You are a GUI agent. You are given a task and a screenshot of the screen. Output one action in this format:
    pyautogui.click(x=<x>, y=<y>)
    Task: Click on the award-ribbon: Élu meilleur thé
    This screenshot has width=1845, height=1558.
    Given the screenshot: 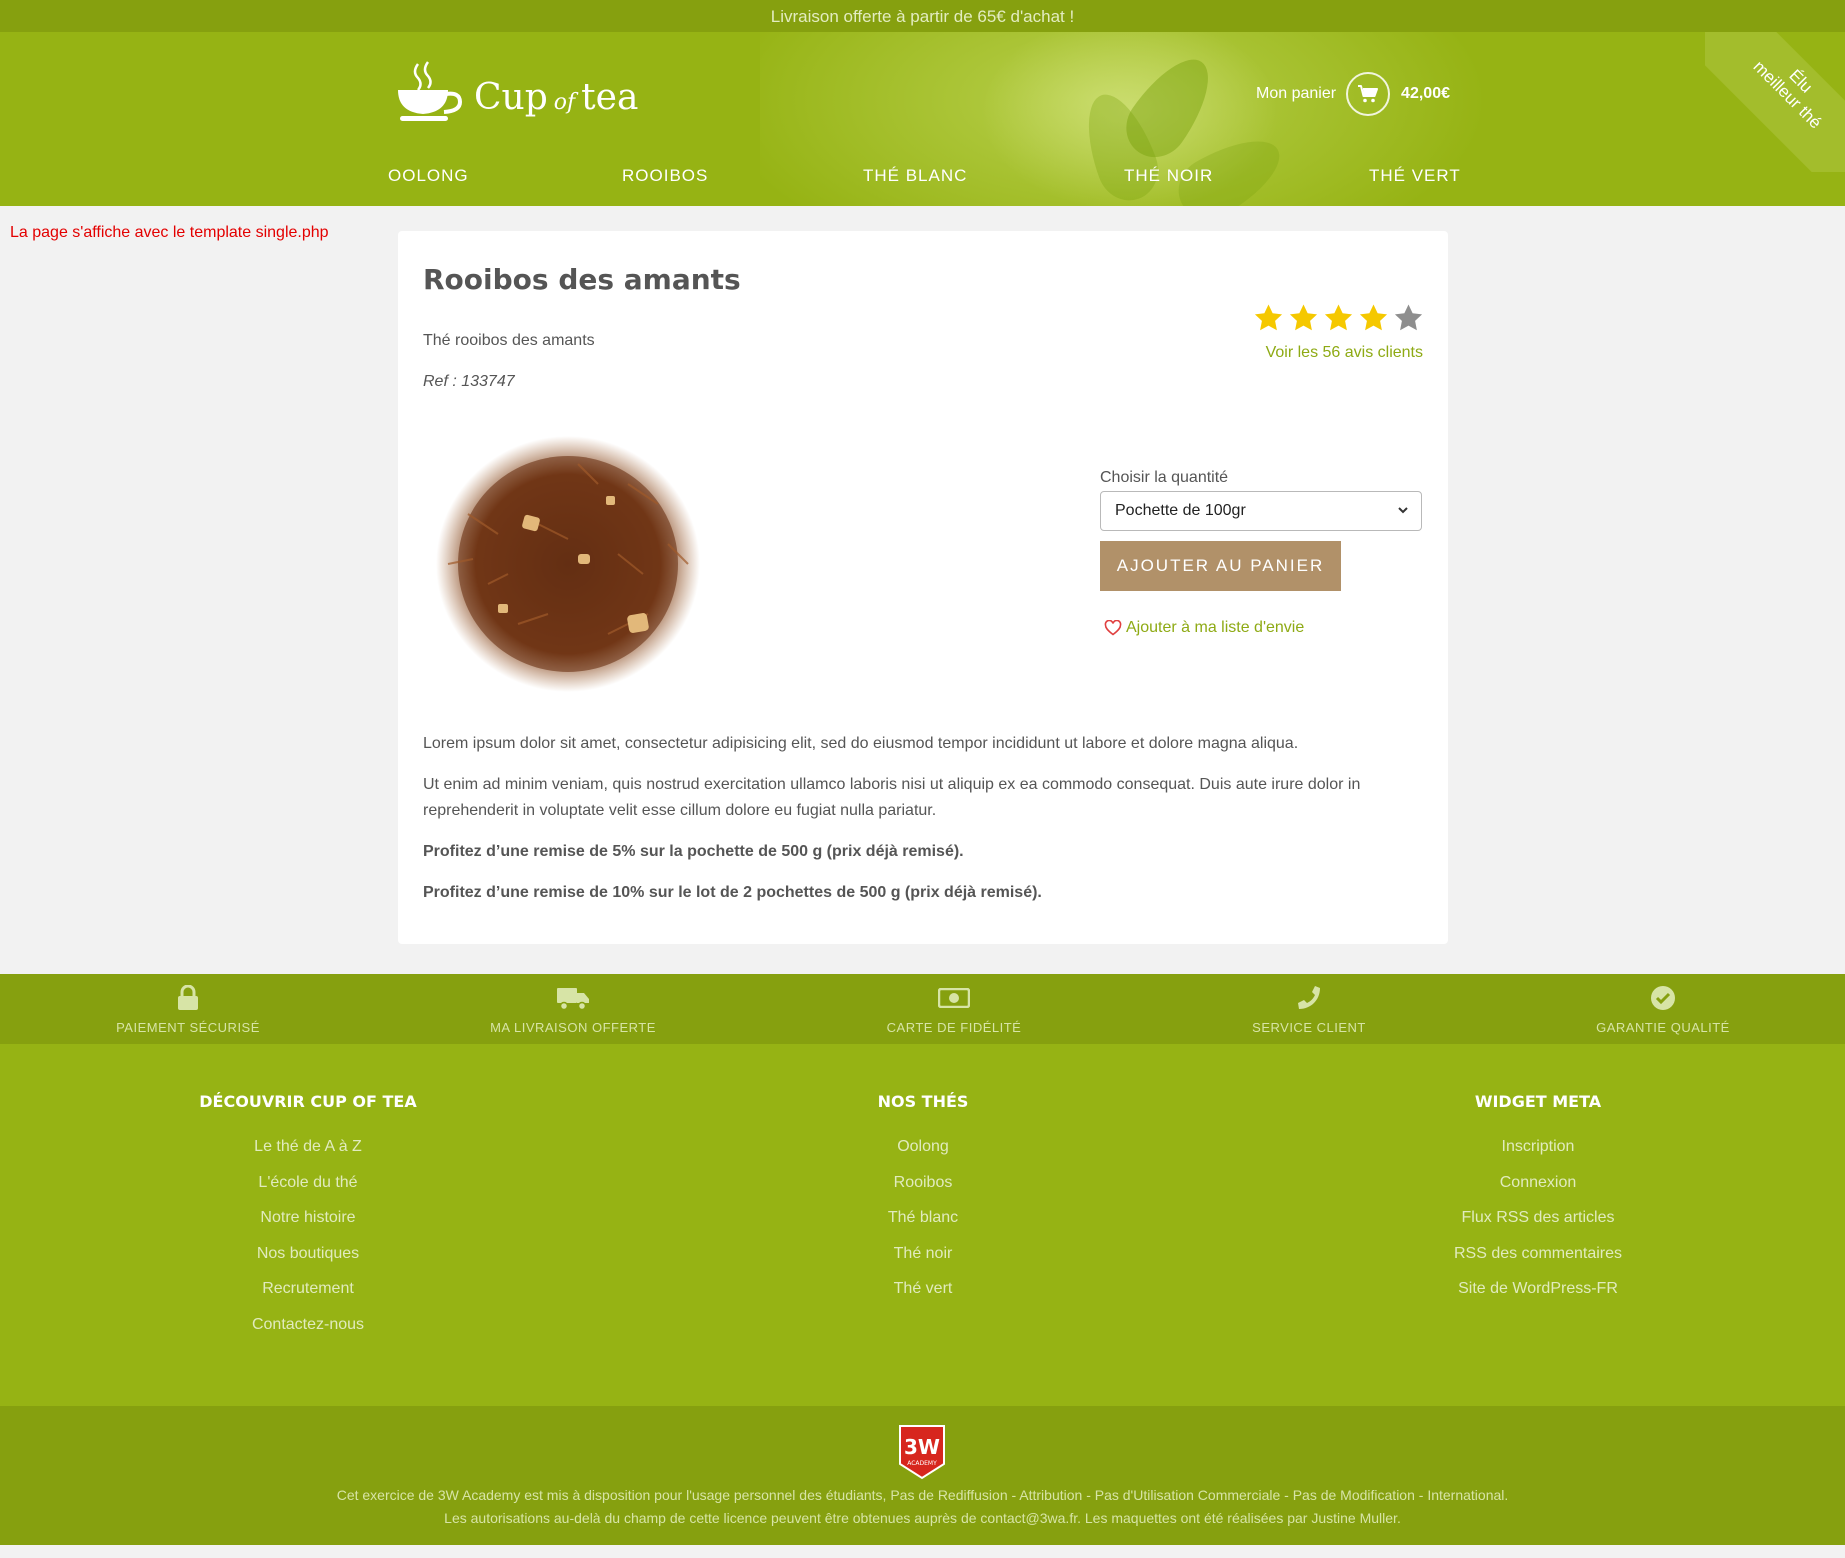 What is the action you would take?
    pyautogui.click(x=1775, y=102)
    